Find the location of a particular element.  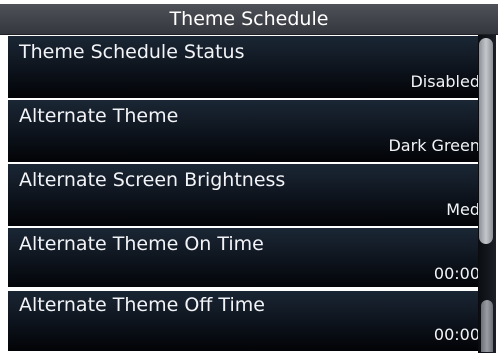

scrollbar-thumb-lower is located at coordinates (487, 326).